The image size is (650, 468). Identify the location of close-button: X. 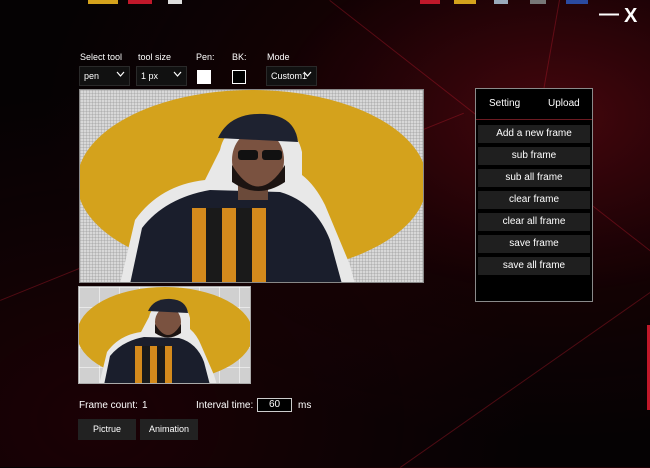
(630, 16).